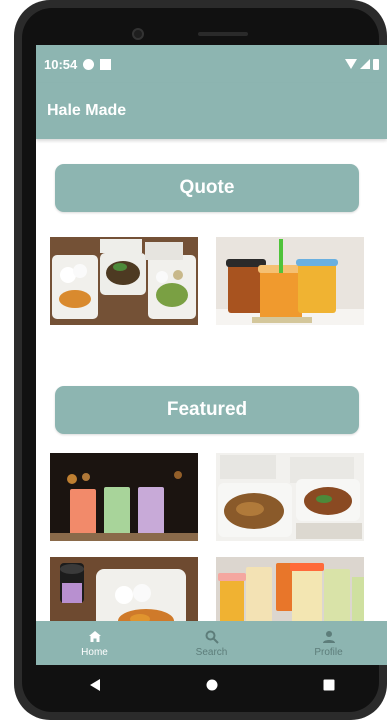 The image size is (387, 720). I want to click on nav-profile: Profile, so click(328, 643).